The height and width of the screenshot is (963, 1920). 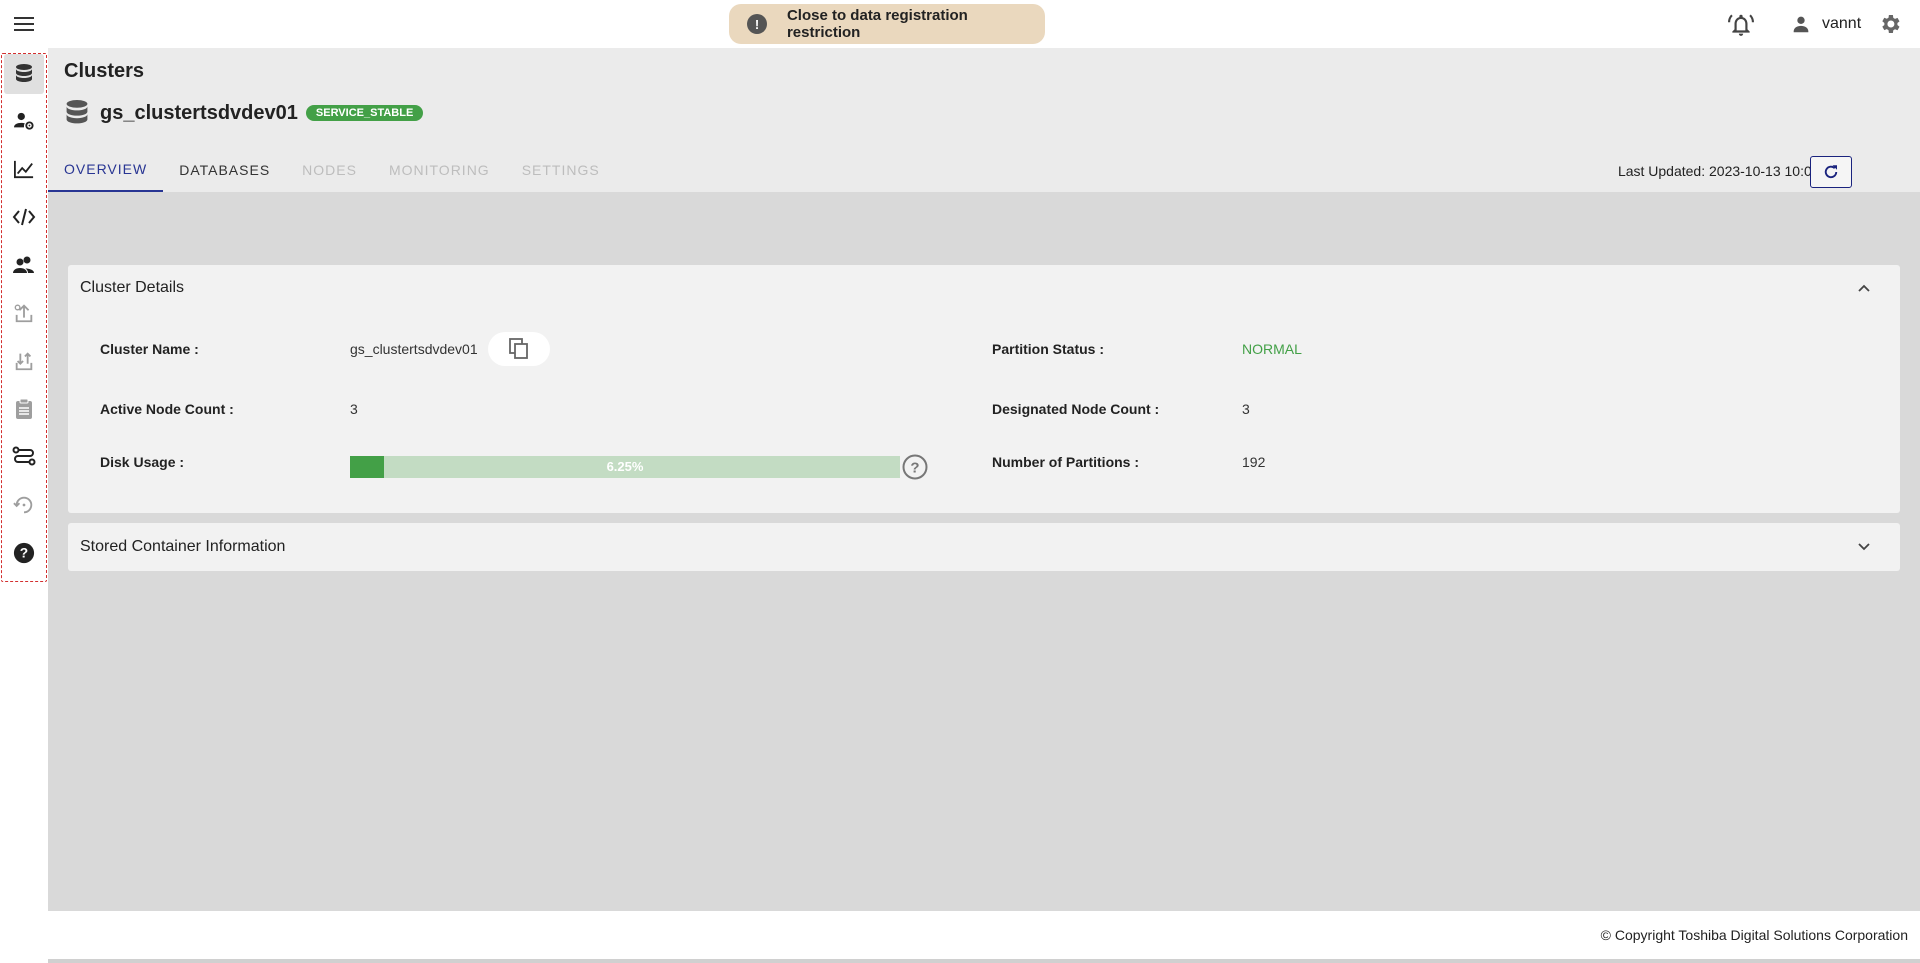 I want to click on user-menu: vannt, so click(x=1825, y=24).